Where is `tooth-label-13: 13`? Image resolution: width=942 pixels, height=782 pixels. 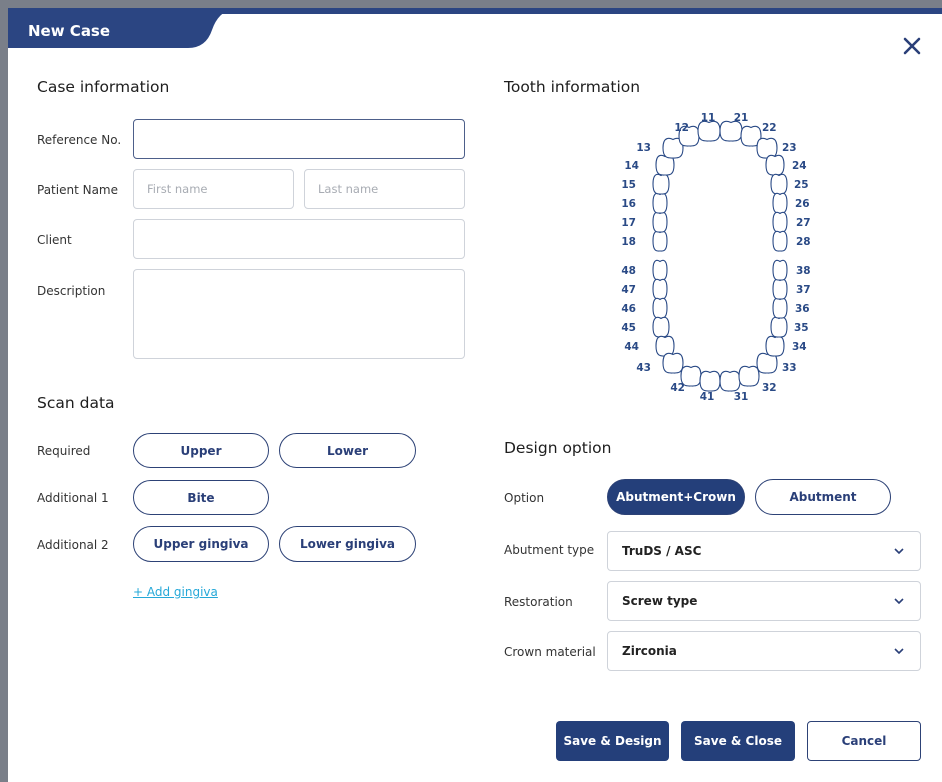 tooth-label-13: 13 is located at coordinates (643, 148).